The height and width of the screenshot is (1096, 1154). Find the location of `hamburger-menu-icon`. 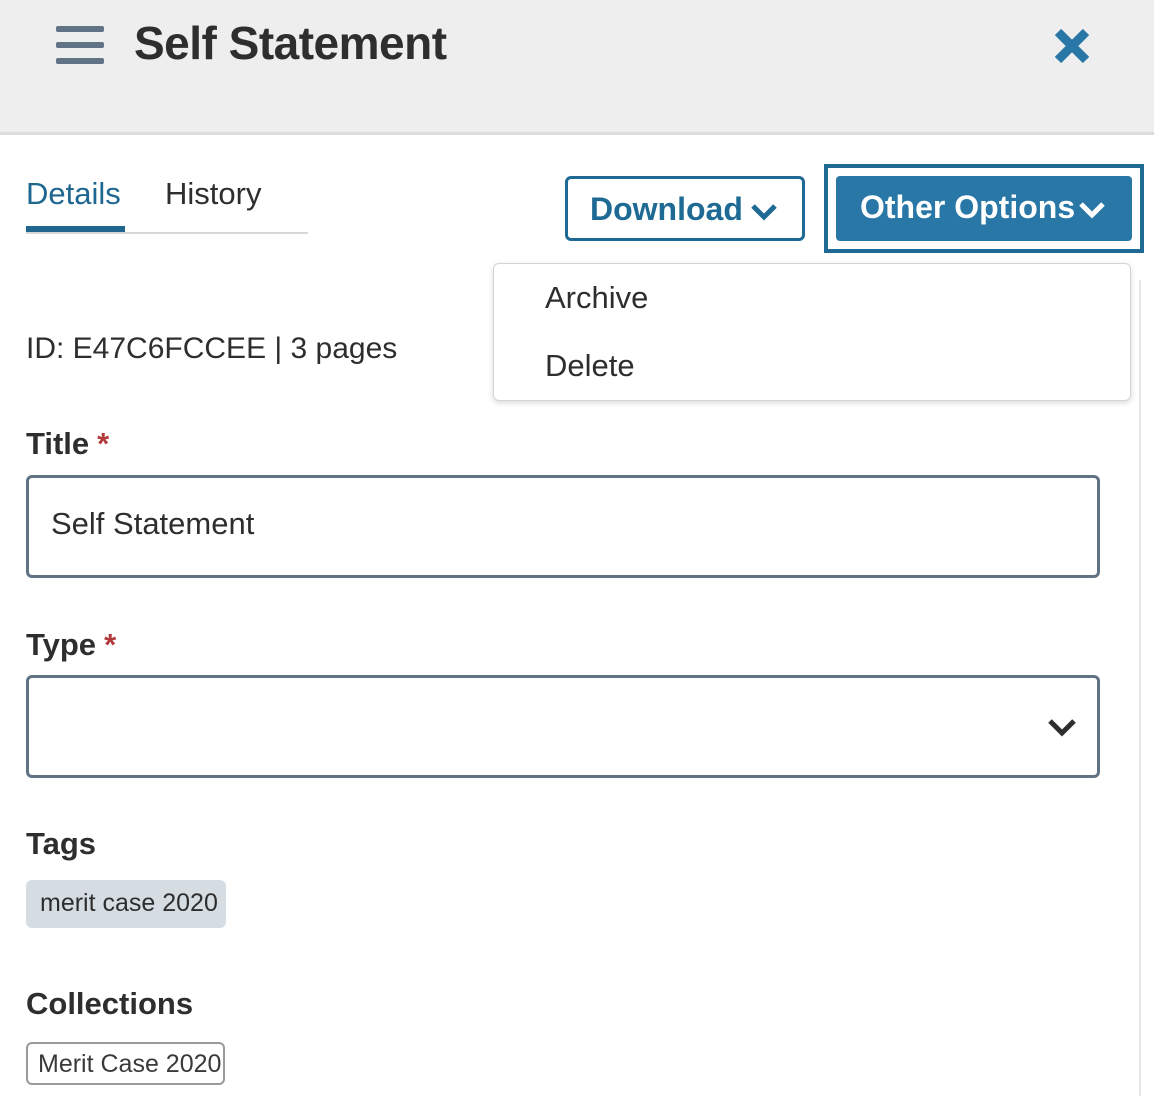

hamburger-menu-icon is located at coordinates (80, 46).